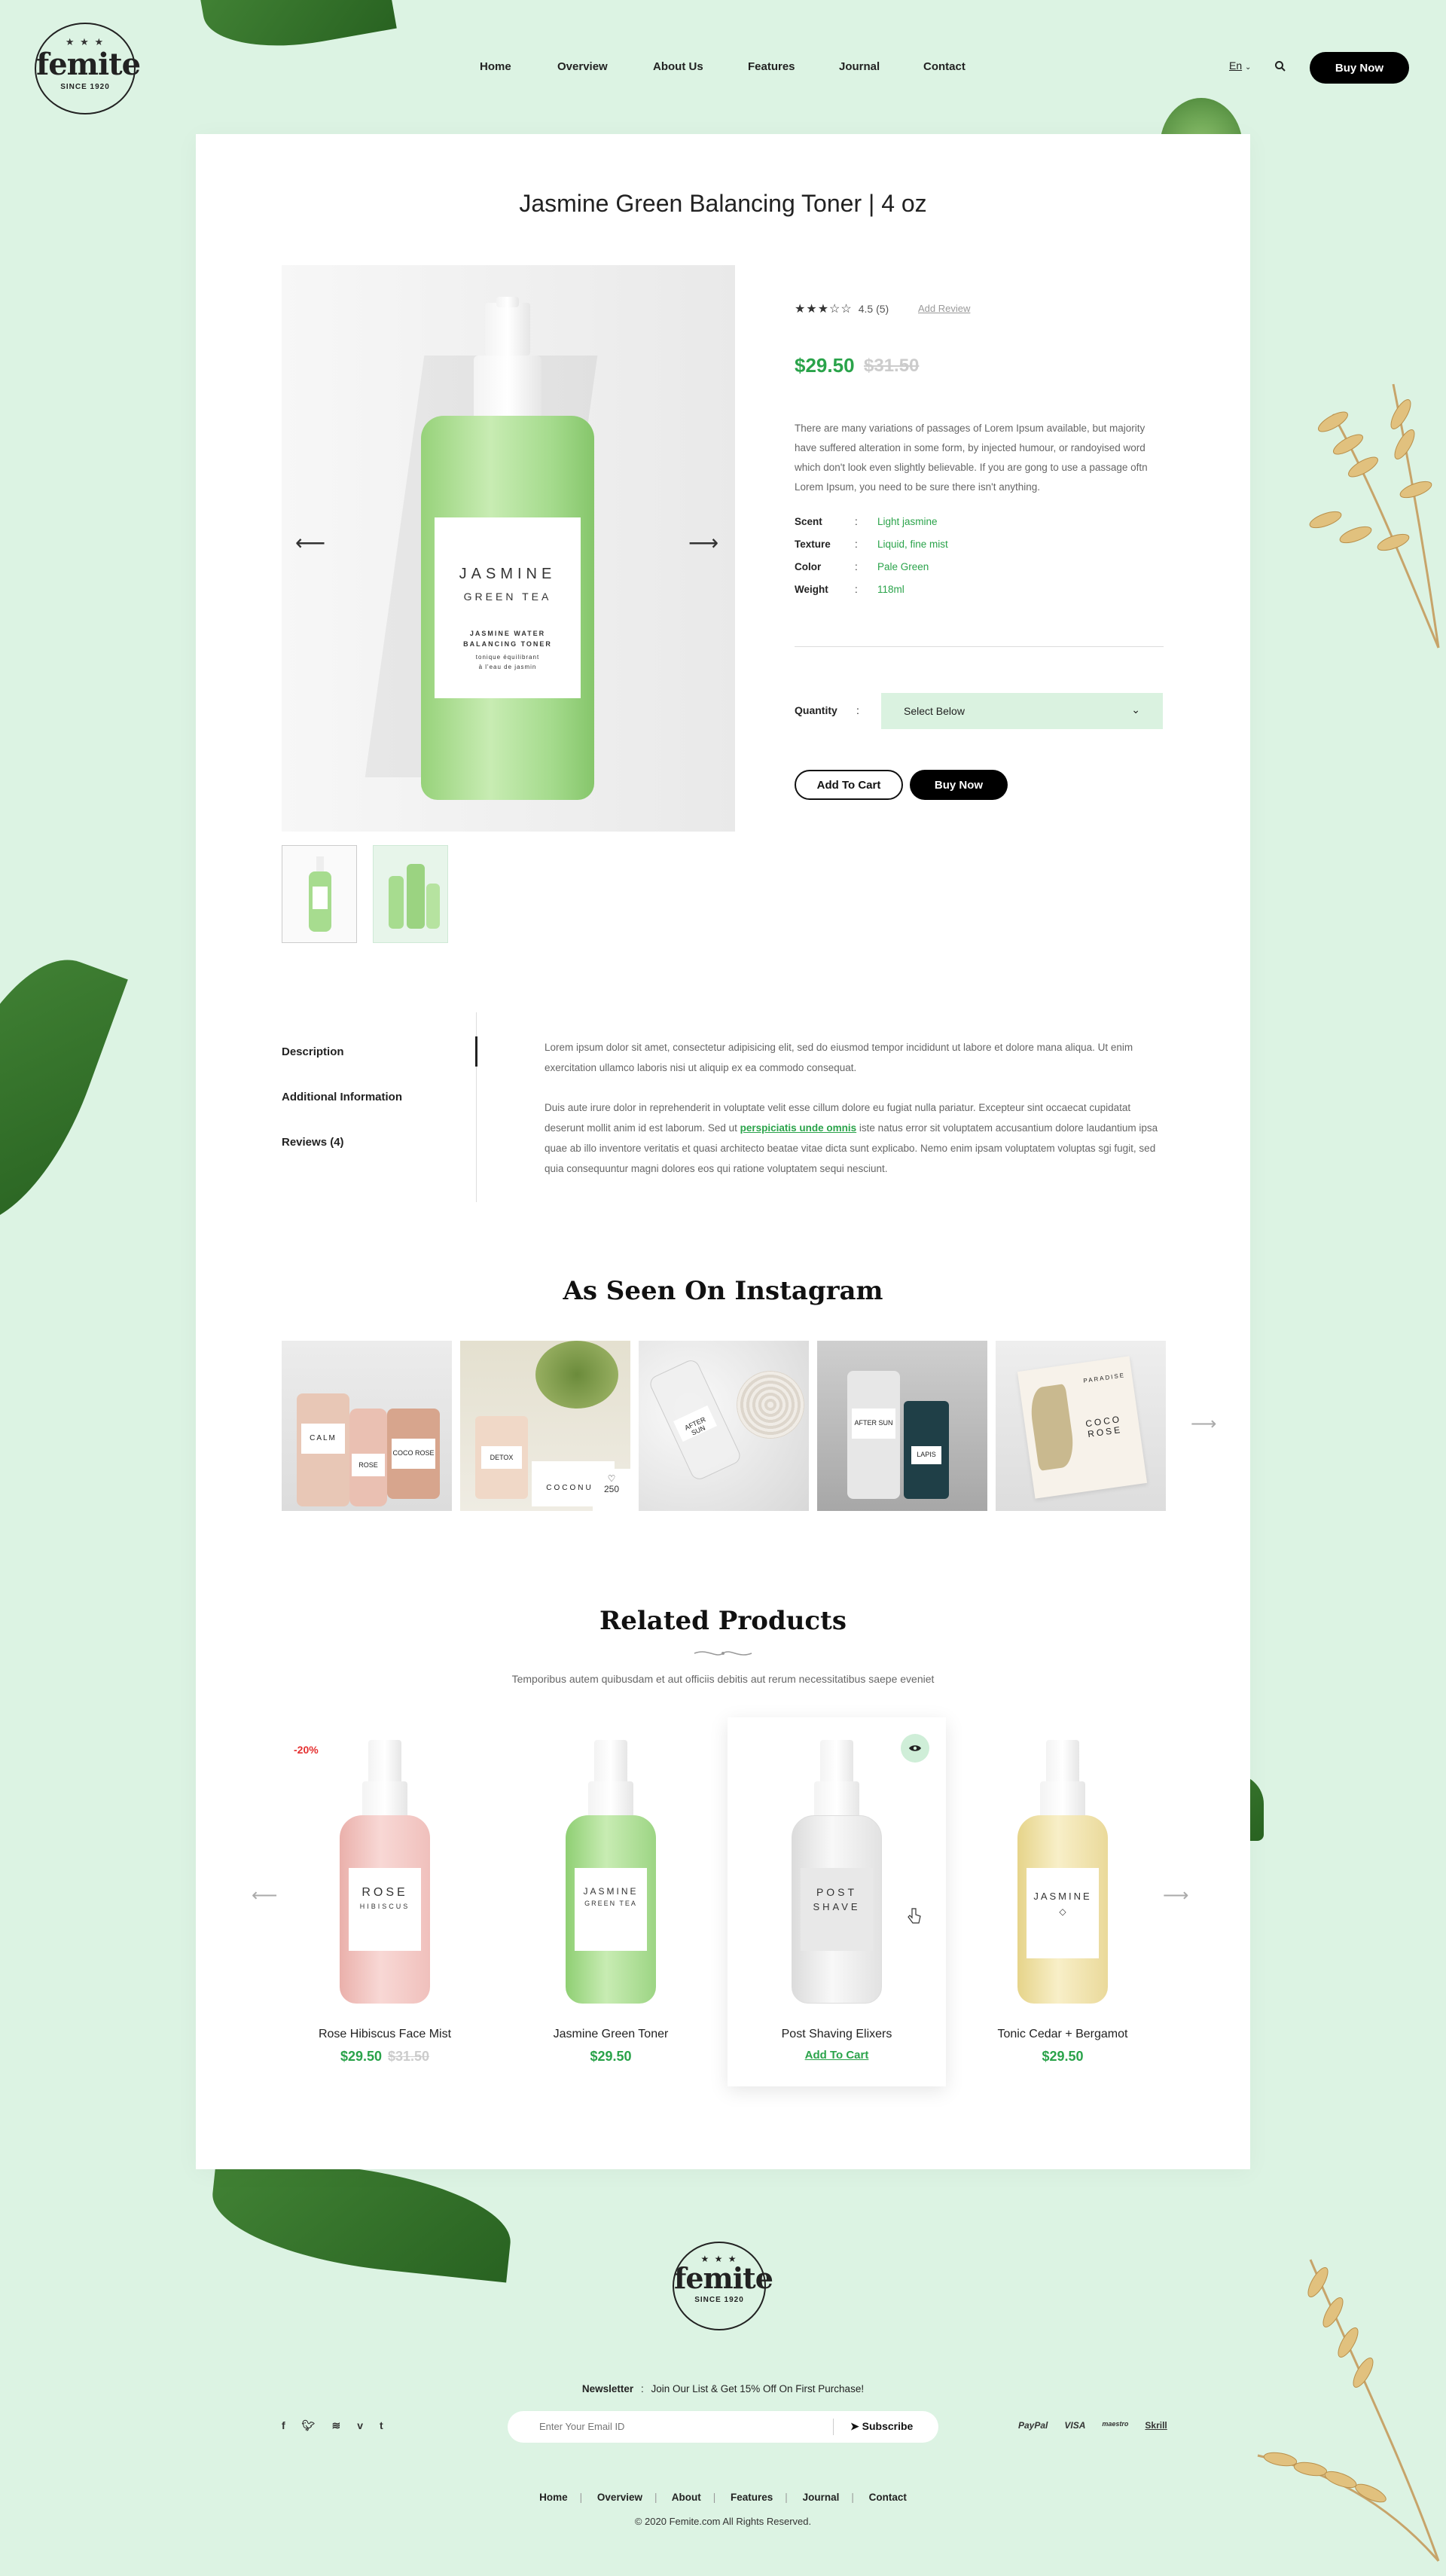 This screenshot has height=2576, width=1446. Describe the element at coordinates (771, 67) in the screenshot. I see `nav-features: Features` at that location.